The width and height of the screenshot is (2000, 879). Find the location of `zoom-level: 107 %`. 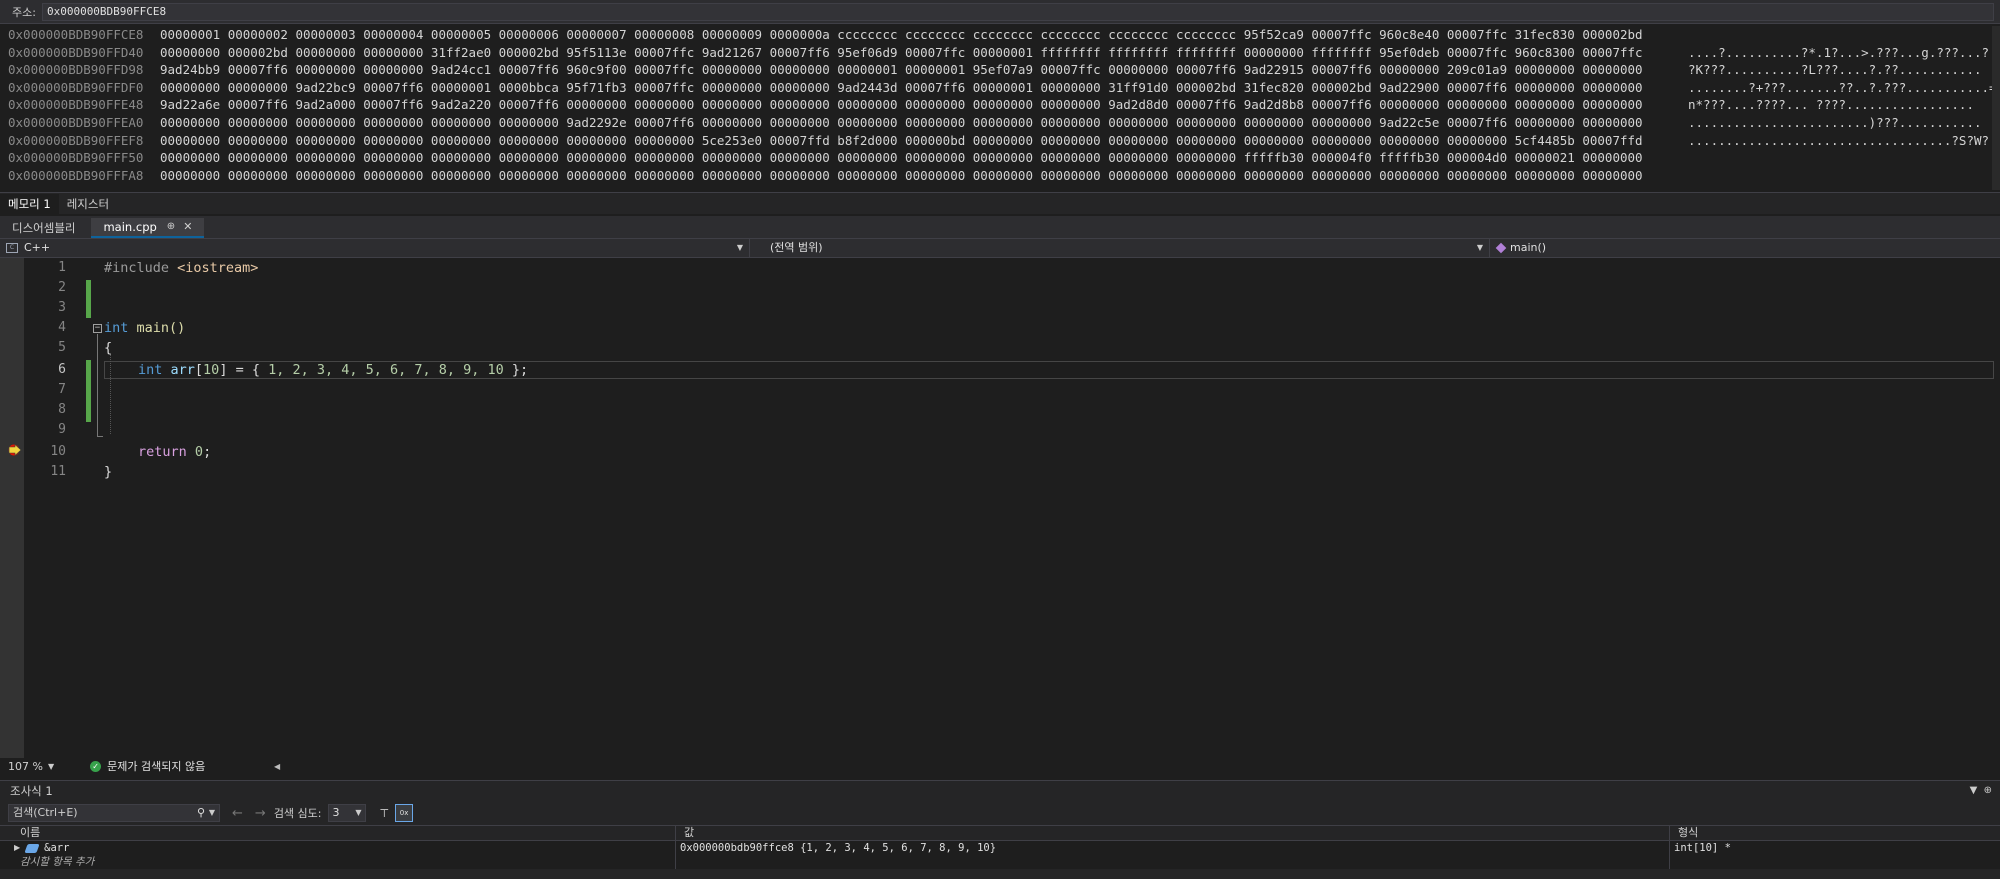

zoom-level: 107 % is located at coordinates (28, 766).